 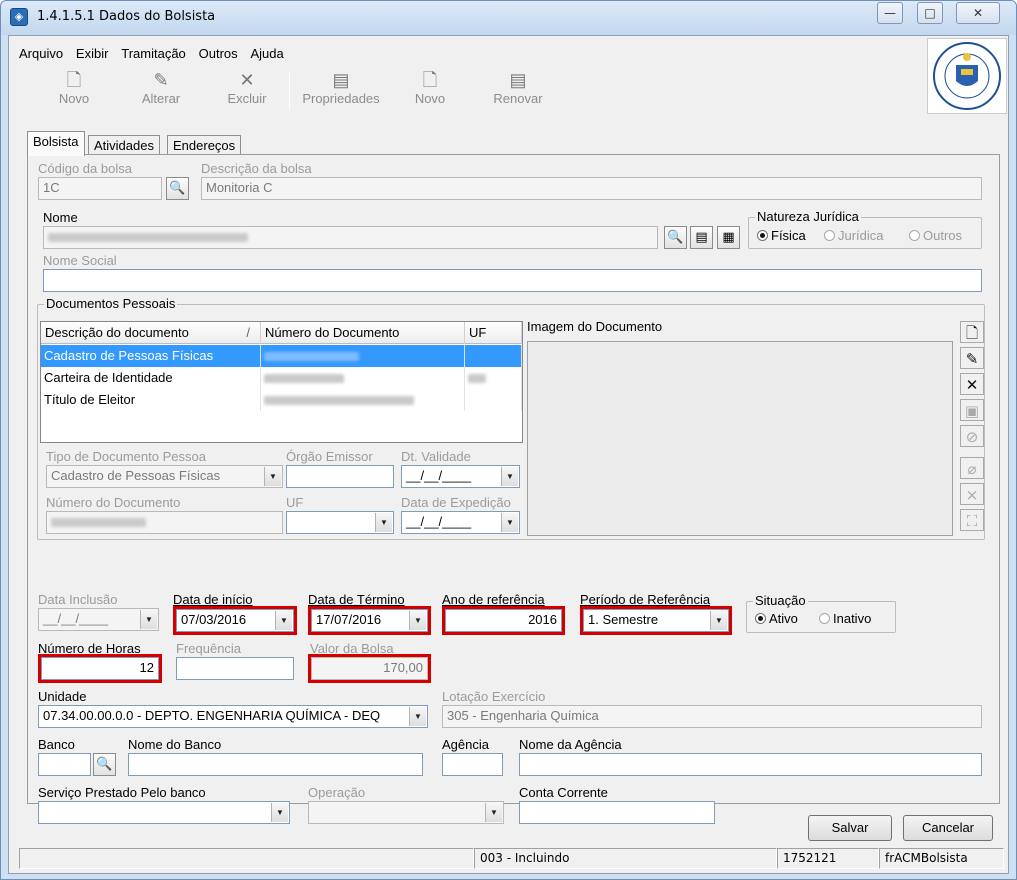 What do you see at coordinates (341, 92) in the screenshot?
I see `toolbar-propriedades-button: ▤ Propriedades` at bounding box center [341, 92].